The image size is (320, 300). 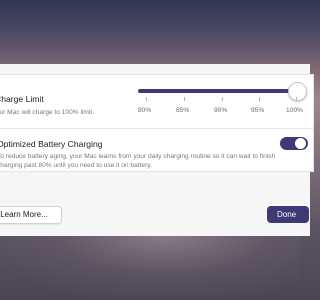 I want to click on tick-label-95: 95%, so click(x=258, y=110).